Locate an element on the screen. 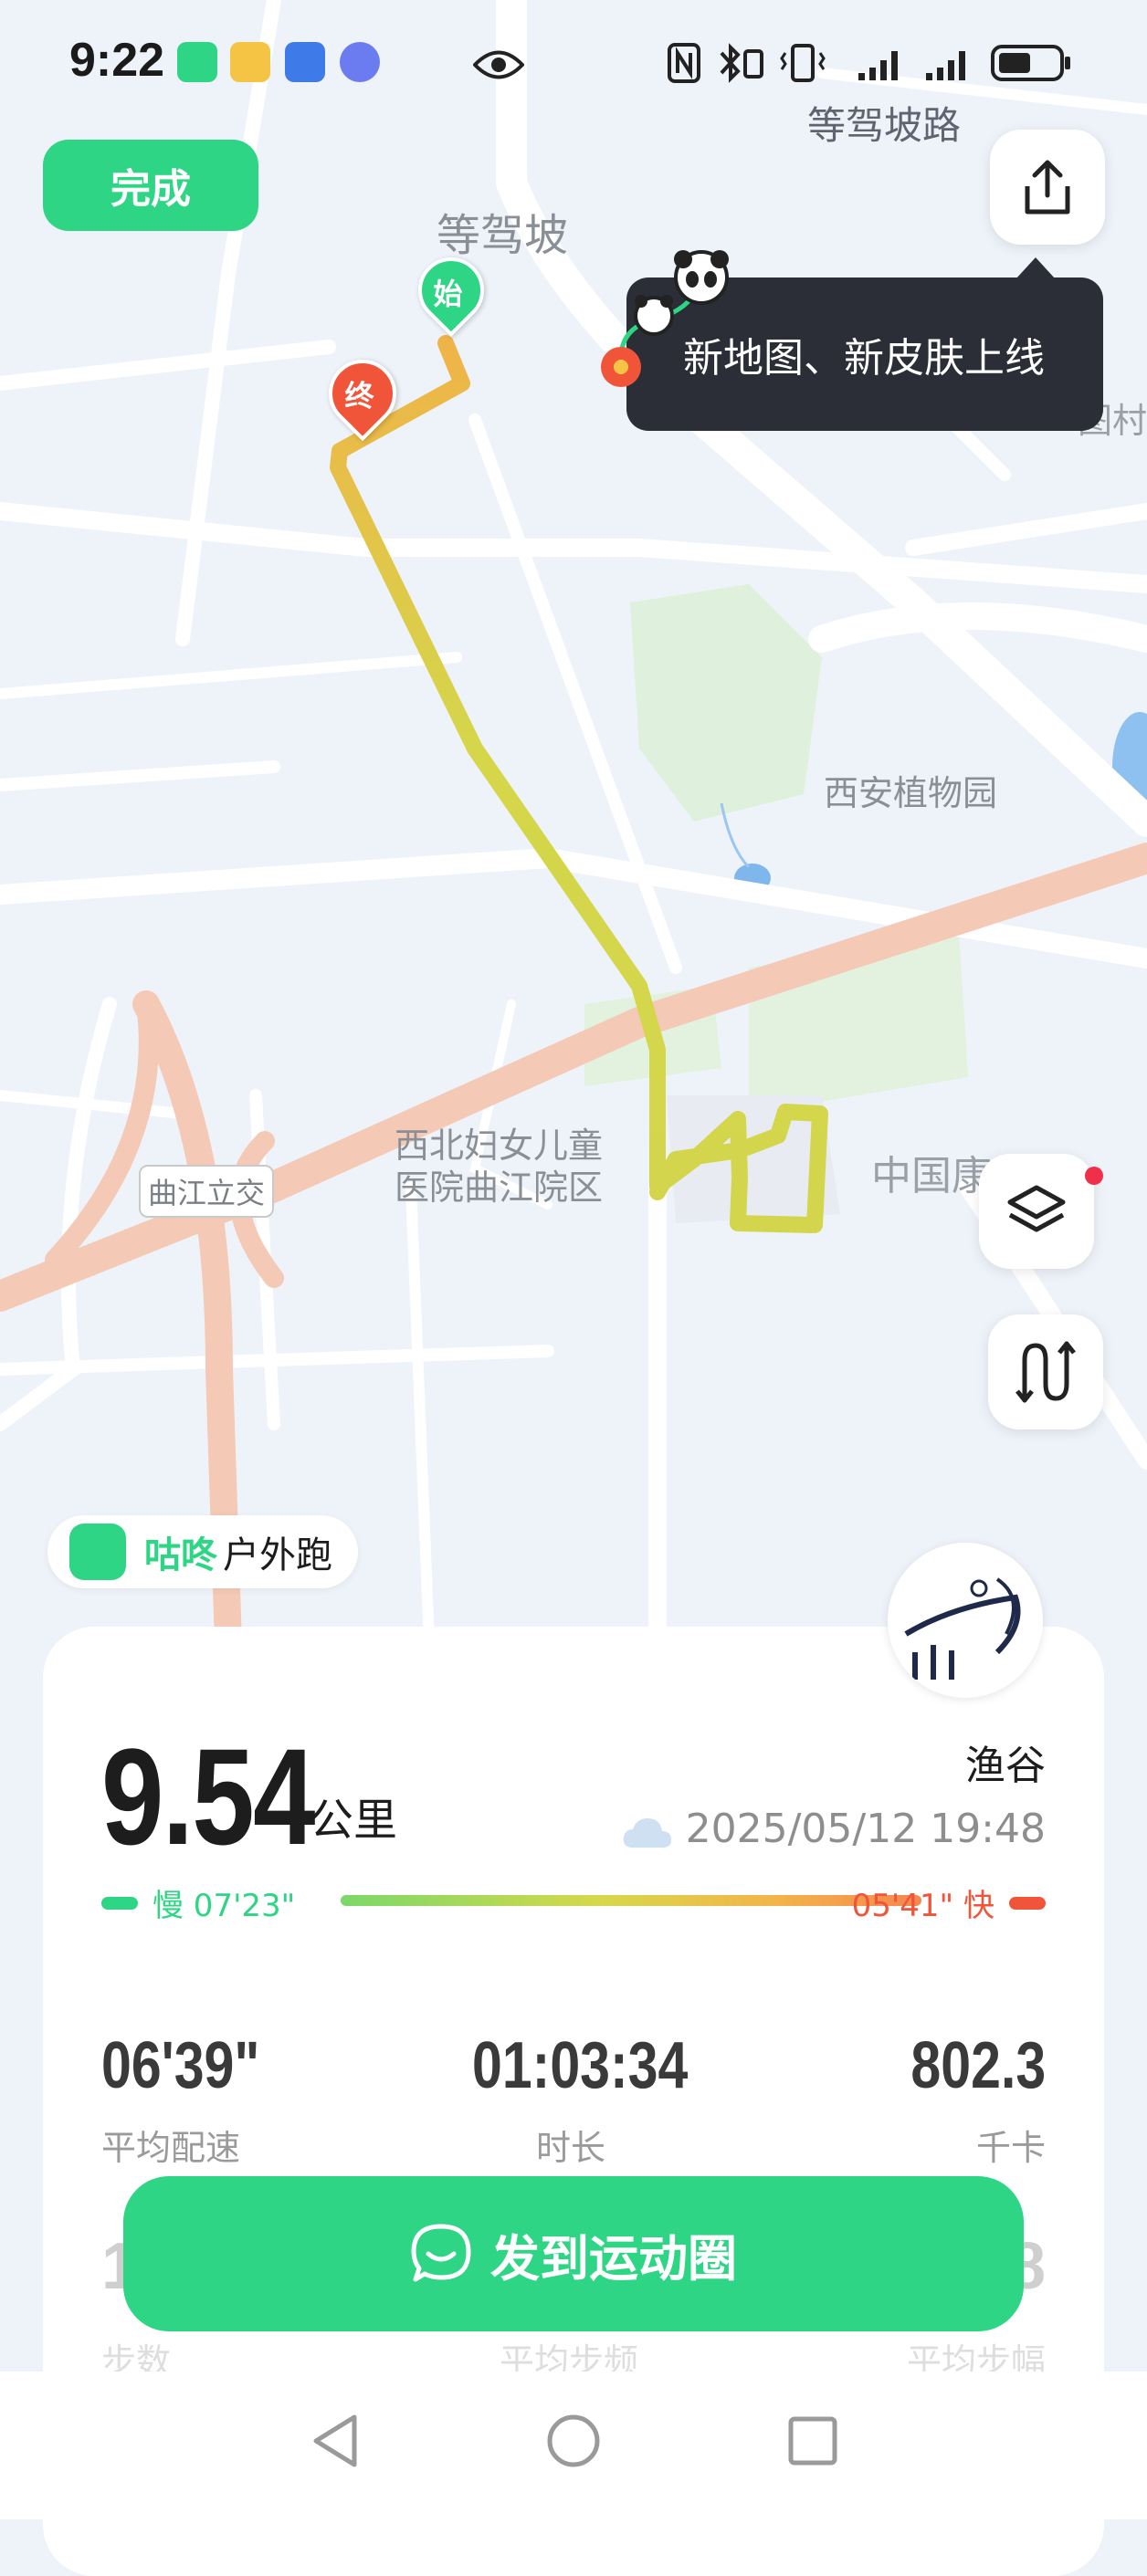 The height and width of the screenshot is (2576, 1147). nfc-icon is located at coordinates (684, 63).